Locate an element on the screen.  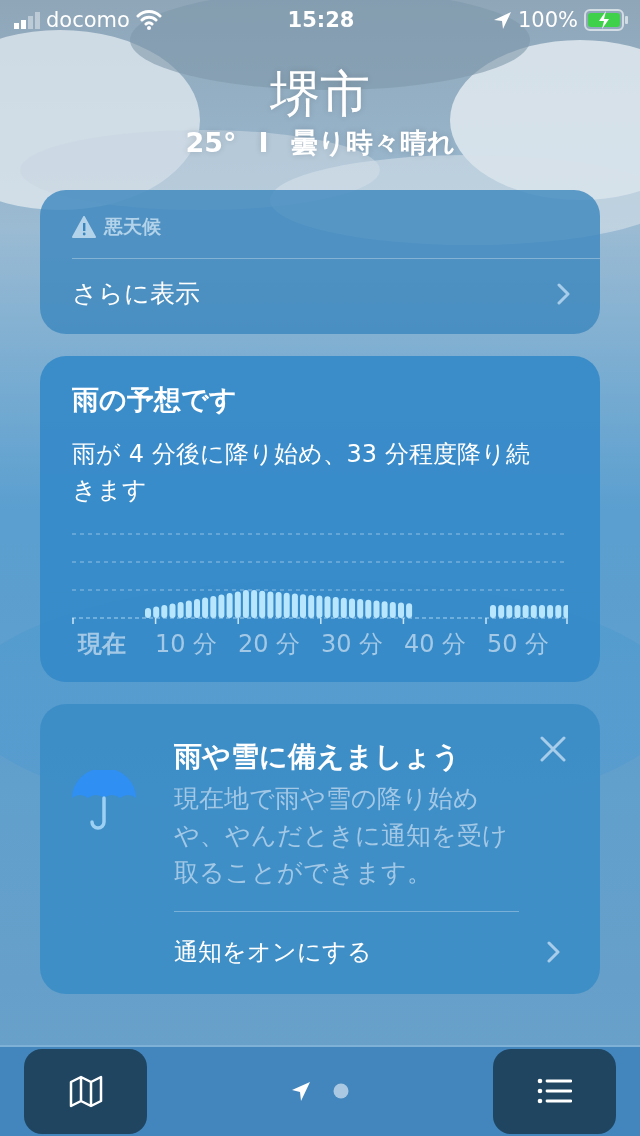
battery-percent: 100% is located at coordinates (547, 20).